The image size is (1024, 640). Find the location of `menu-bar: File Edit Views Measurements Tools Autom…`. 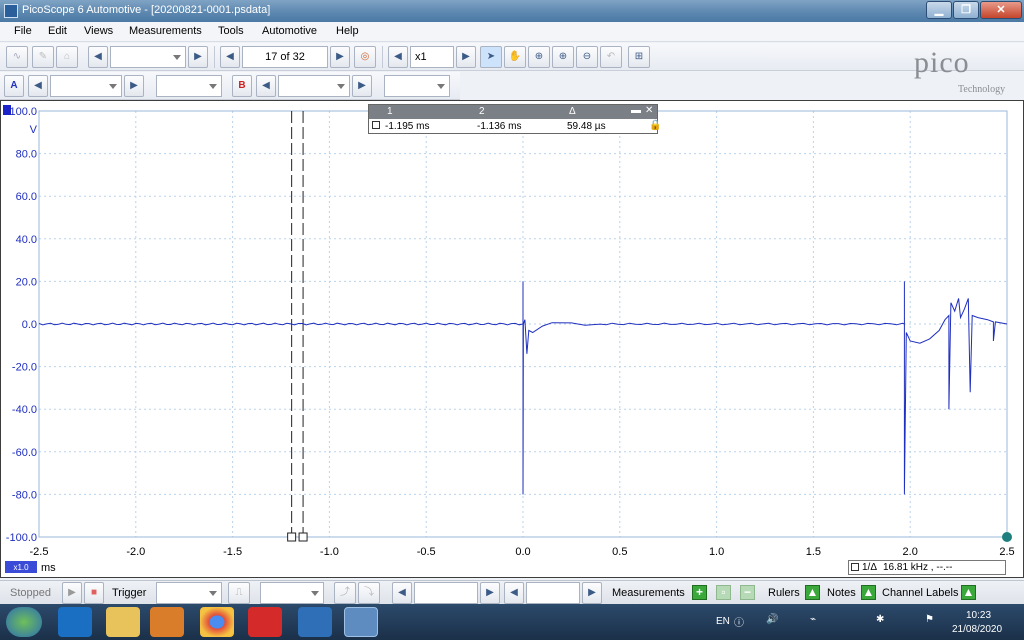

menu-bar: File Edit Views Measurements Tools Autom… is located at coordinates (512, 32).